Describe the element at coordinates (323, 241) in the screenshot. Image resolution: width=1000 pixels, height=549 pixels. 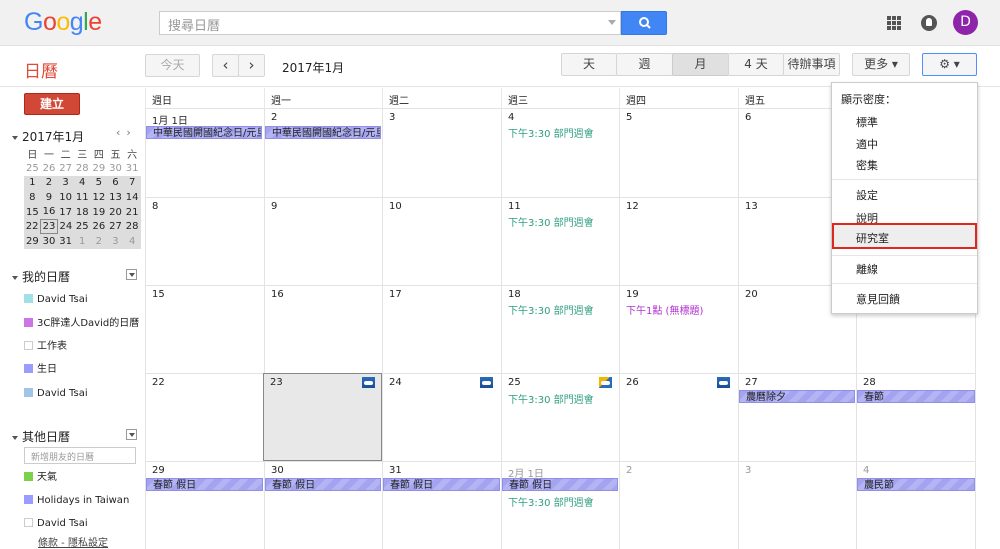
I see `day-cell: 9` at that location.